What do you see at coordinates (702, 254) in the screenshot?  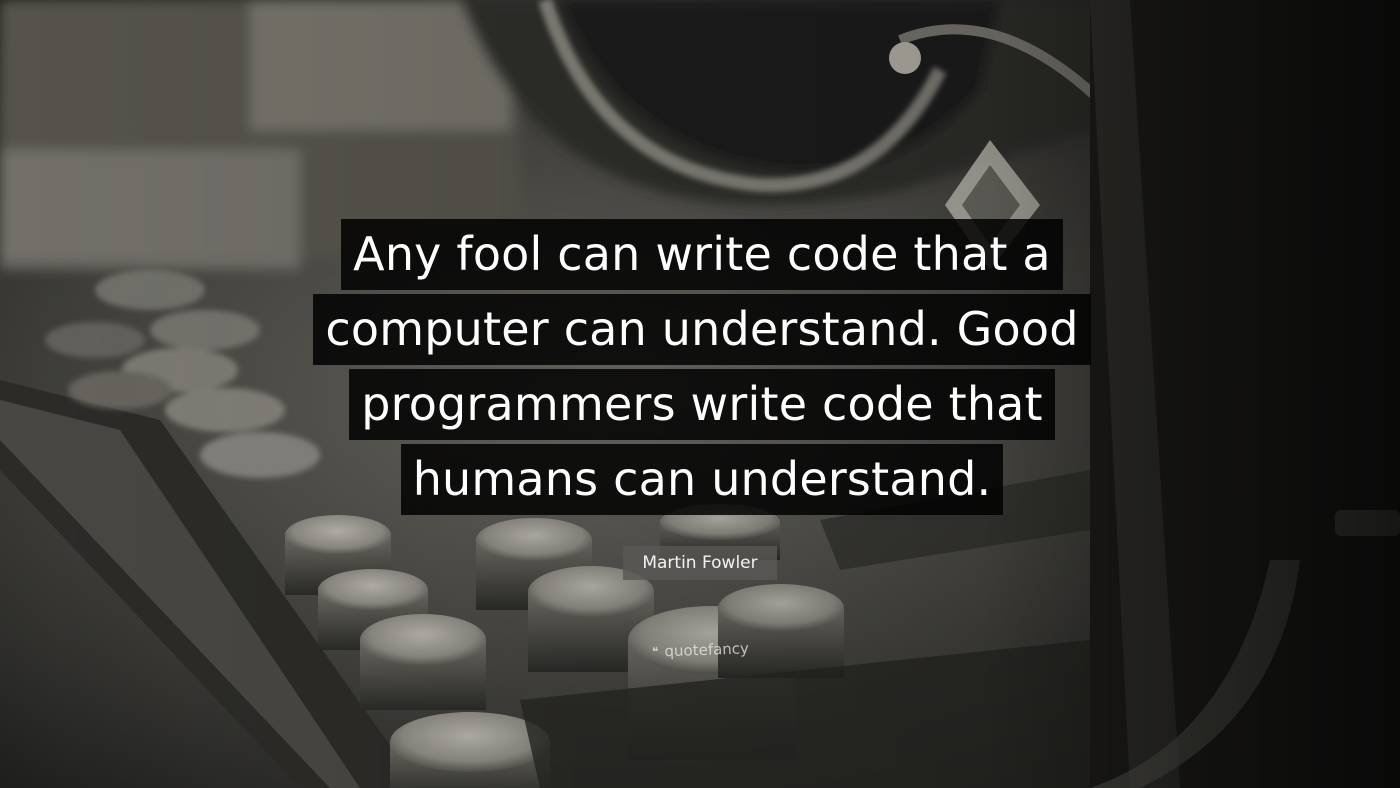 I see `quote-line-1: Any fool can write code that a` at bounding box center [702, 254].